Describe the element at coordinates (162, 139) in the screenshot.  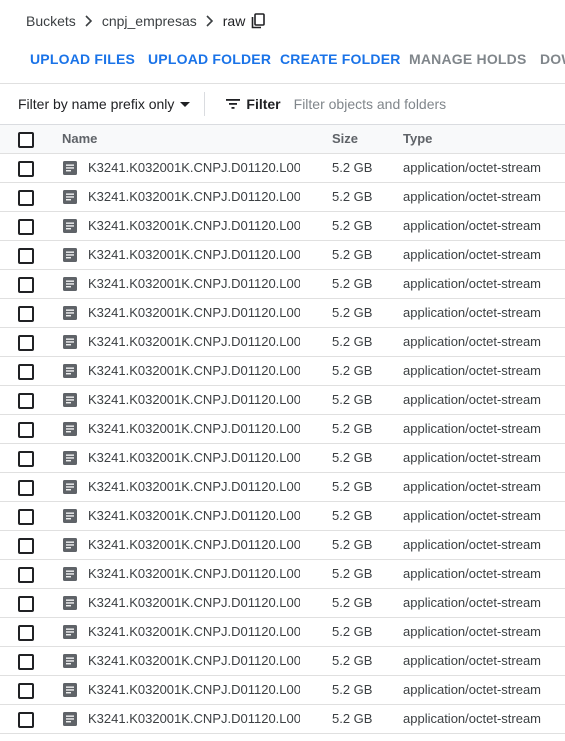
I see `column-header-name: Name` at that location.